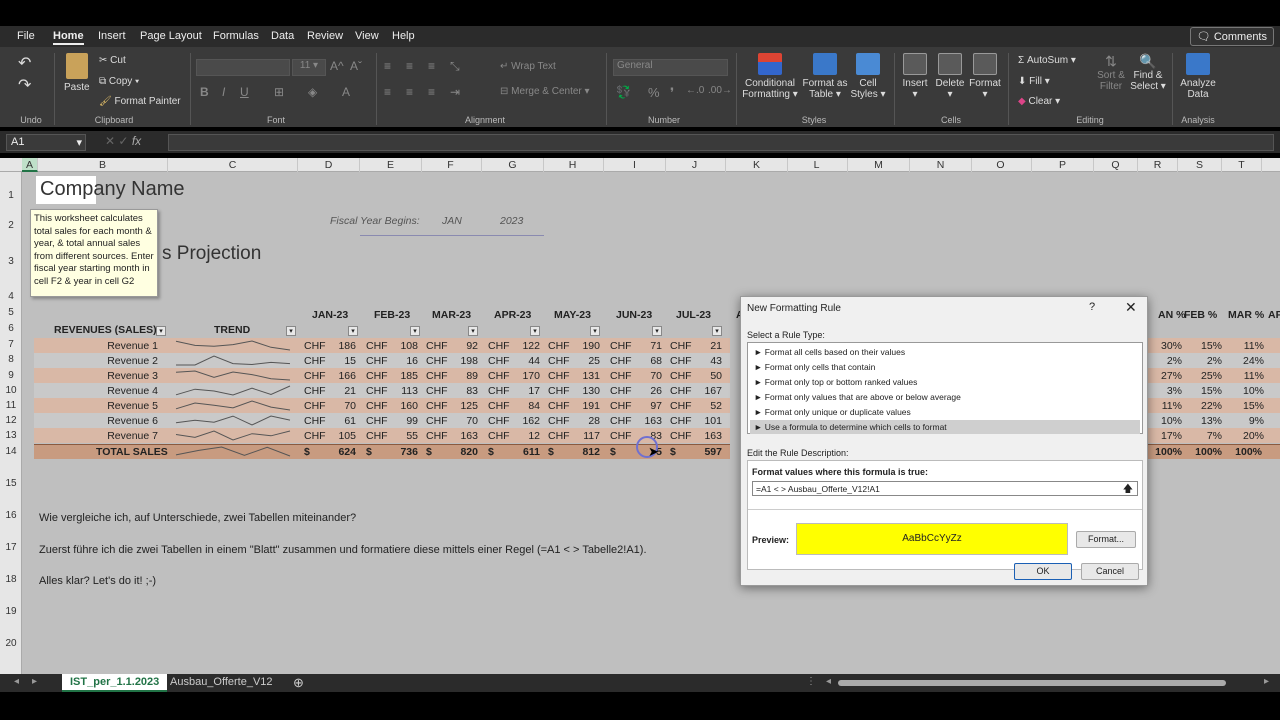  What do you see at coordinates (945, 412) in the screenshot?
I see `rule-type-item: ► Format only unique or duplicate values` at bounding box center [945, 412].